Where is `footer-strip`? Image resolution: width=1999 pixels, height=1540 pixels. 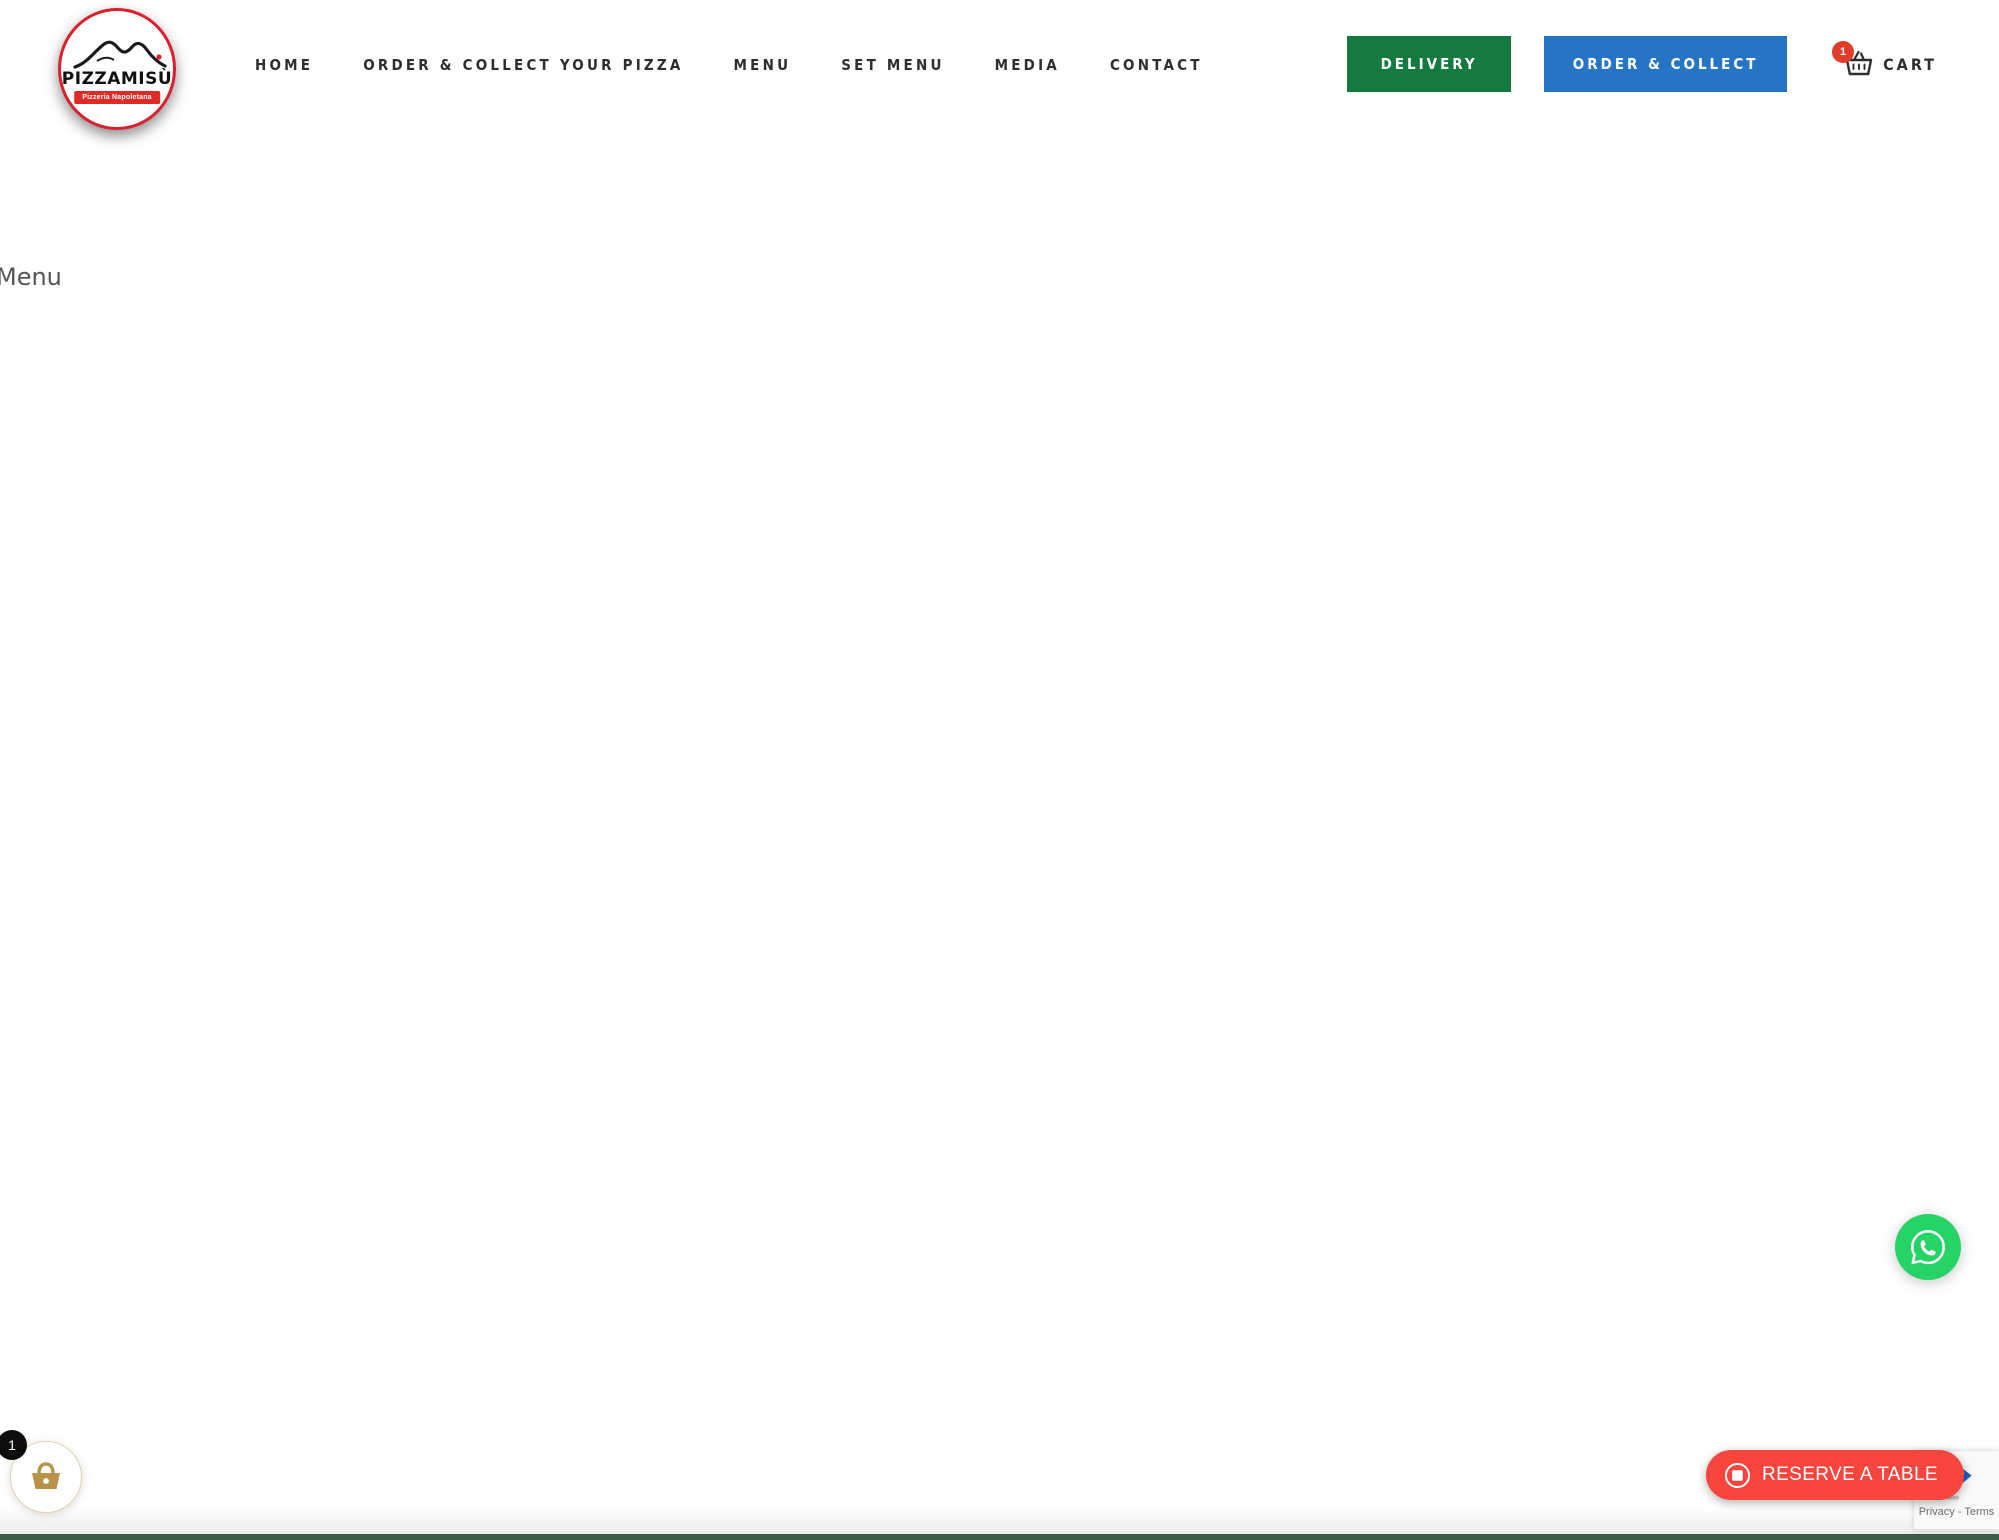 footer-strip is located at coordinates (999, 1537).